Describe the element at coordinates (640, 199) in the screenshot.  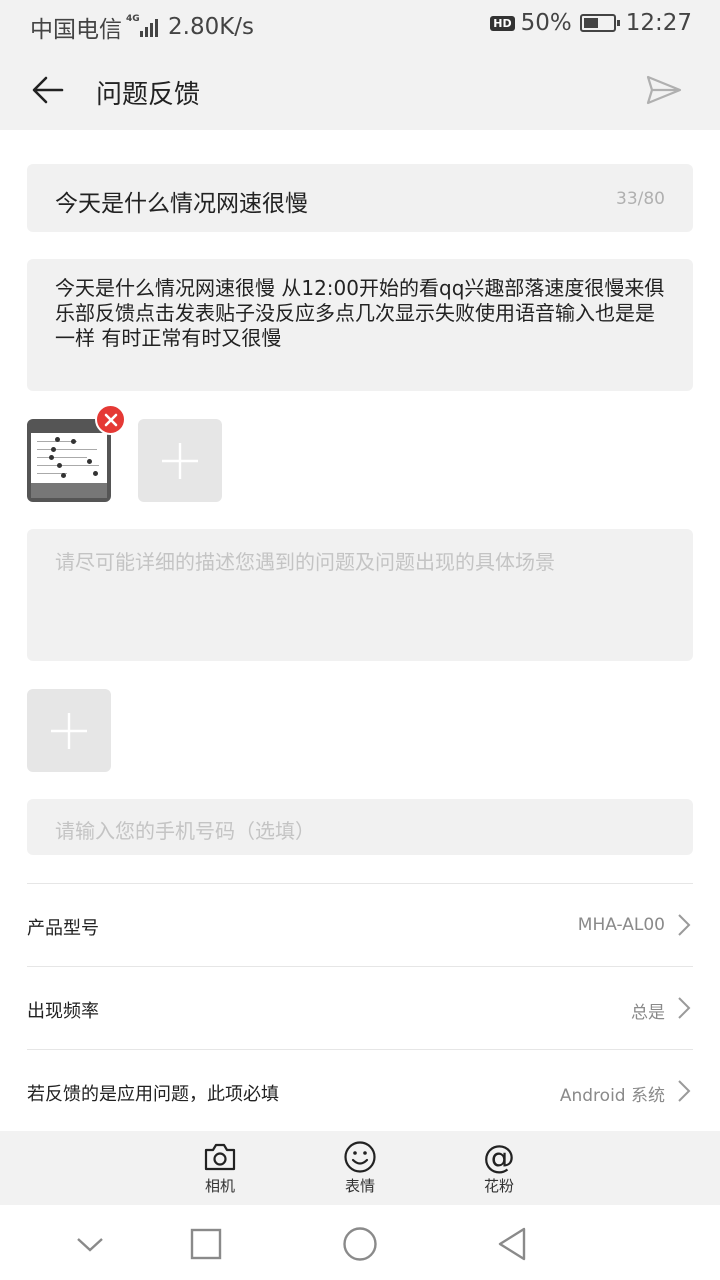
I see `title-char-counter: 33/80` at that location.